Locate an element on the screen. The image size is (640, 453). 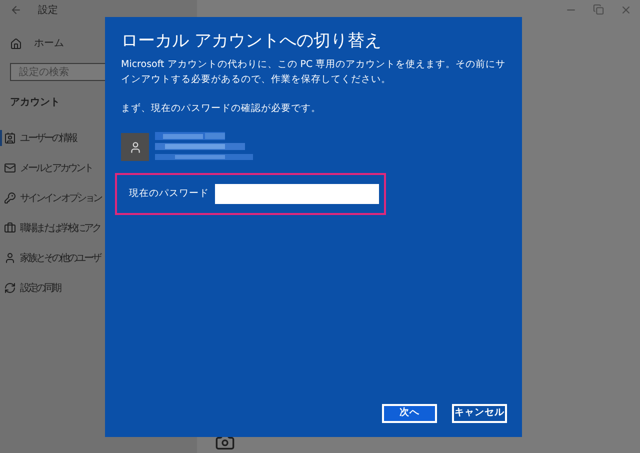
window-title: 設定 is located at coordinates (48, 11).